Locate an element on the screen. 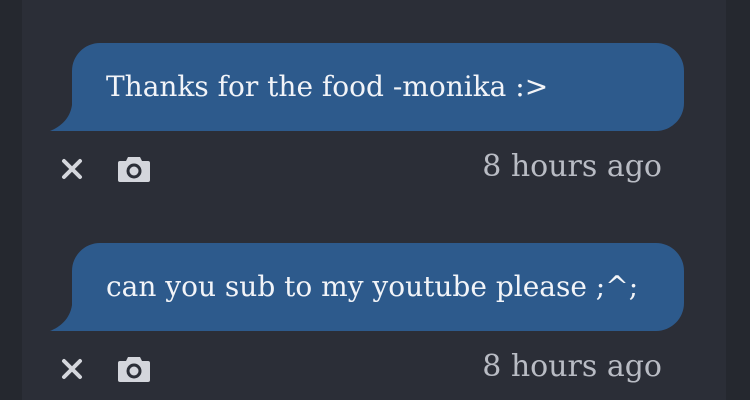 The height and width of the screenshot is (400, 750). right-gutter is located at coordinates (738, 200).